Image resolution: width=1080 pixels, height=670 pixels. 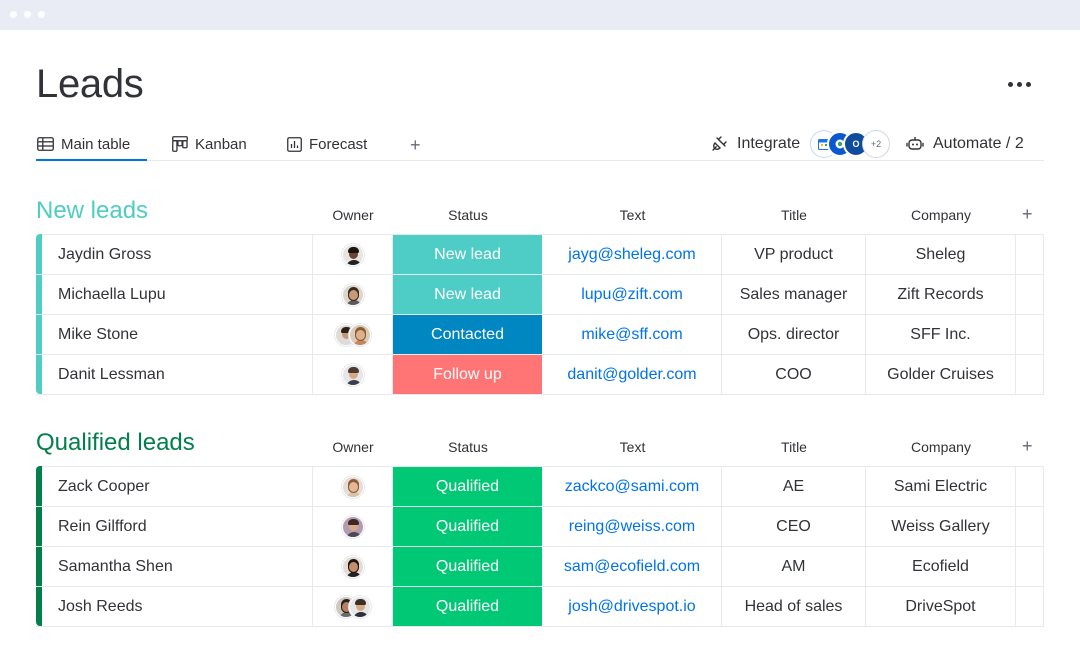 I want to click on company-cell: Ecofield, so click(x=941, y=566).